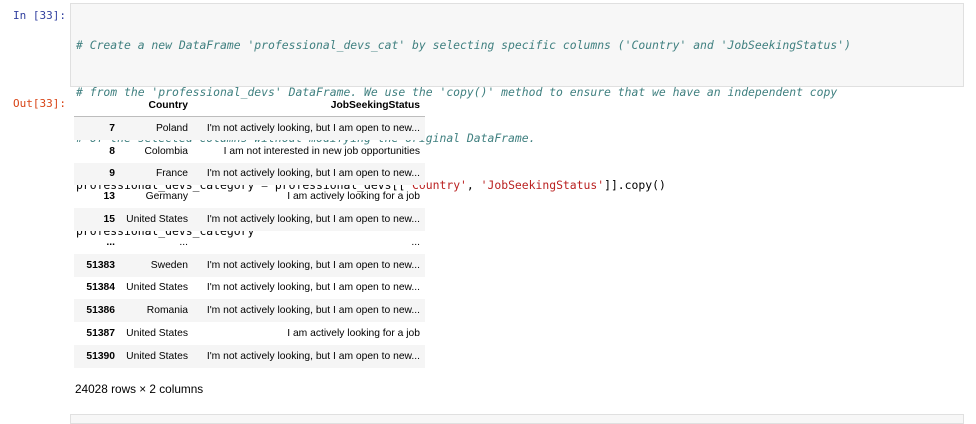 The height and width of the screenshot is (424, 976). What do you see at coordinates (109, 197) in the screenshot?
I see `row-index-cell: 13` at bounding box center [109, 197].